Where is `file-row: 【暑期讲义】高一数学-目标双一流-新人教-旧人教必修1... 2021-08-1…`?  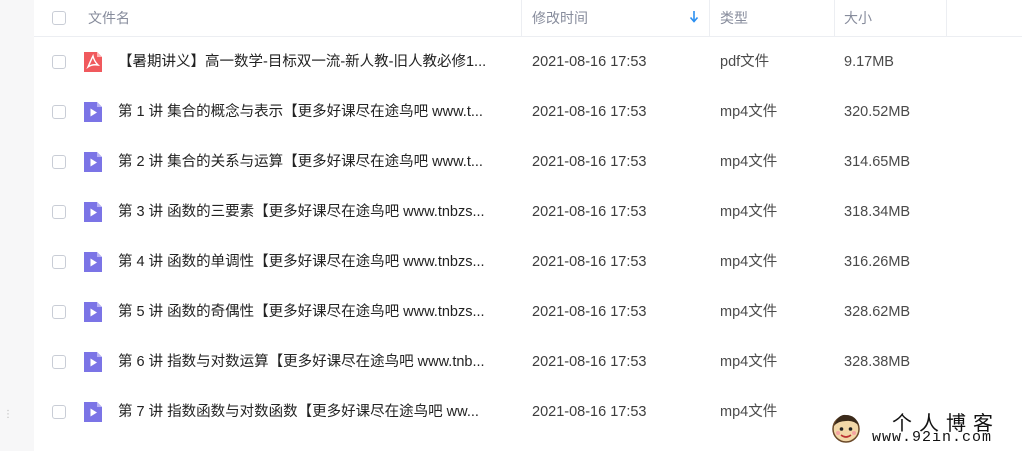 file-row: 【暑期讲义】高一数学-目标双一流-新人教-旧人教必修1... 2021-08-1… is located at coordinates (528, 62).